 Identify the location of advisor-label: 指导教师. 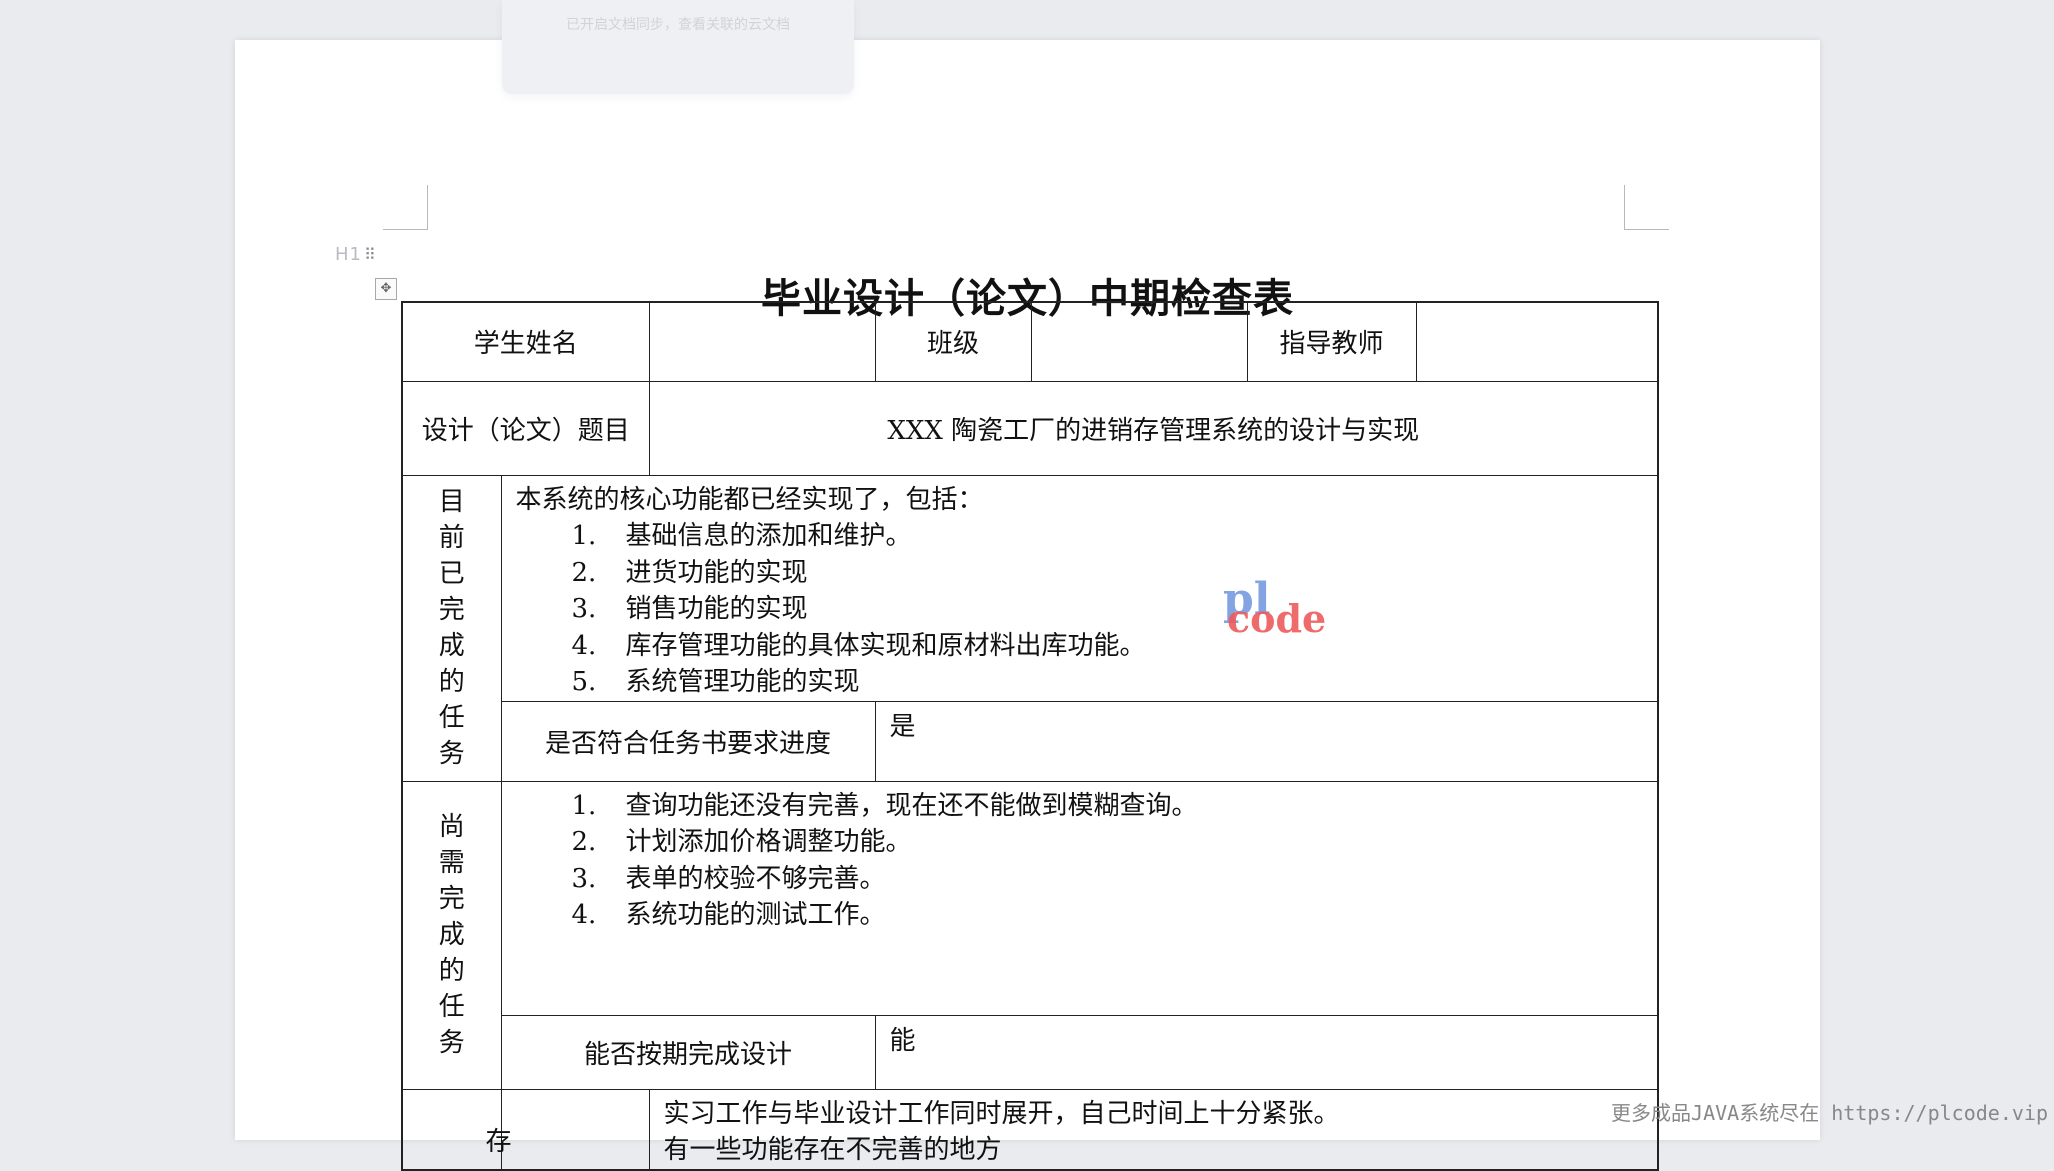
(1331, 341).